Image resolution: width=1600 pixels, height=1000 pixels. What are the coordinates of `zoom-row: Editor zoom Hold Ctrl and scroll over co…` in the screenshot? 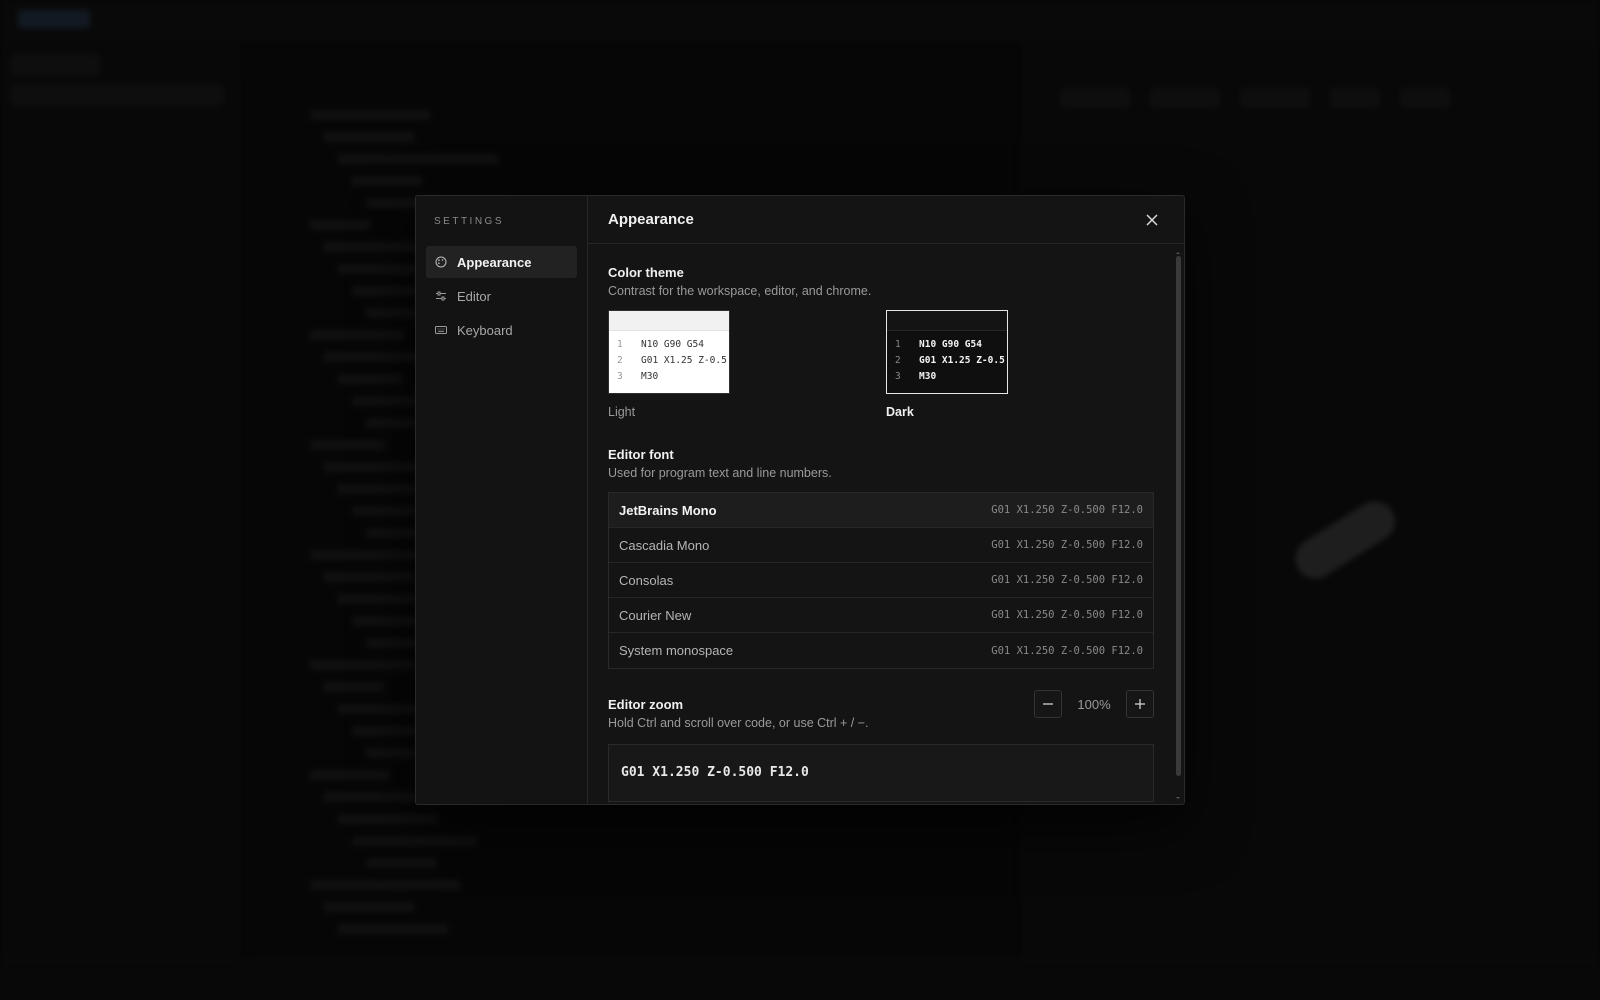 It's located at (881, 710).